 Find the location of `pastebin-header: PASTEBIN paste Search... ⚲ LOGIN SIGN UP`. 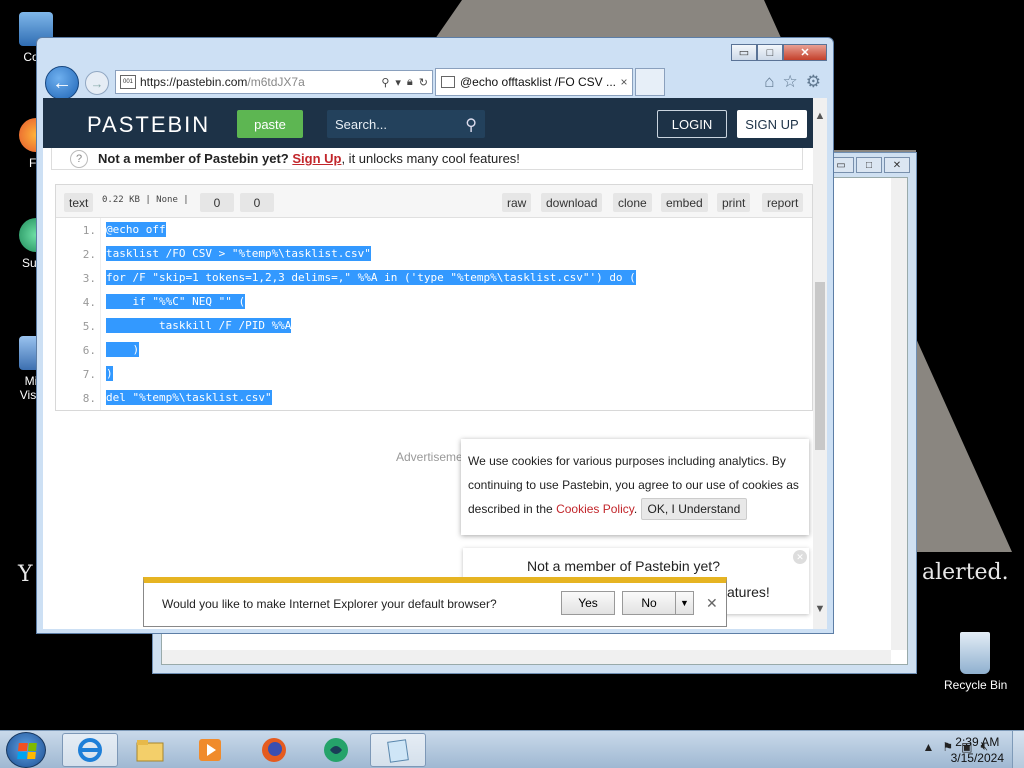

pastebin-header: PASTEBIN paste Search... ⚲ LOGIN SIGN UP is located at coordinates (428, 123).